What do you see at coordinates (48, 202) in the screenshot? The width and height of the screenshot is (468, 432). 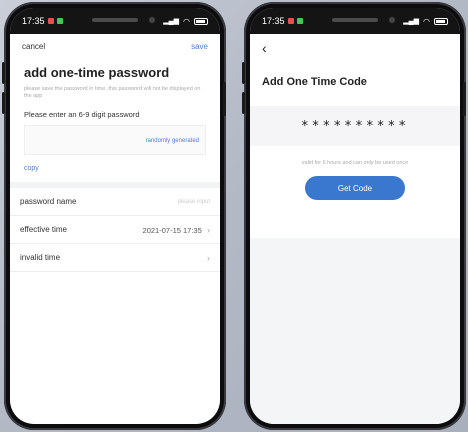 I see `password-name-label: password name` at bounding box center [48, 202].